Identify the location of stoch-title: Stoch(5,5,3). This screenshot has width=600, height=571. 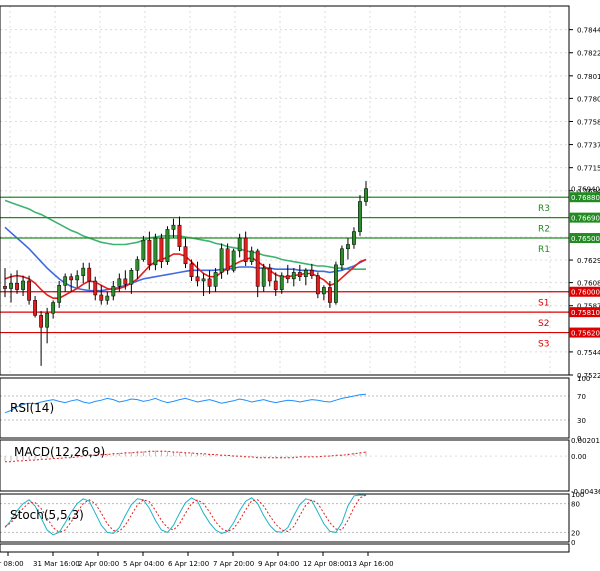
(47, 515).